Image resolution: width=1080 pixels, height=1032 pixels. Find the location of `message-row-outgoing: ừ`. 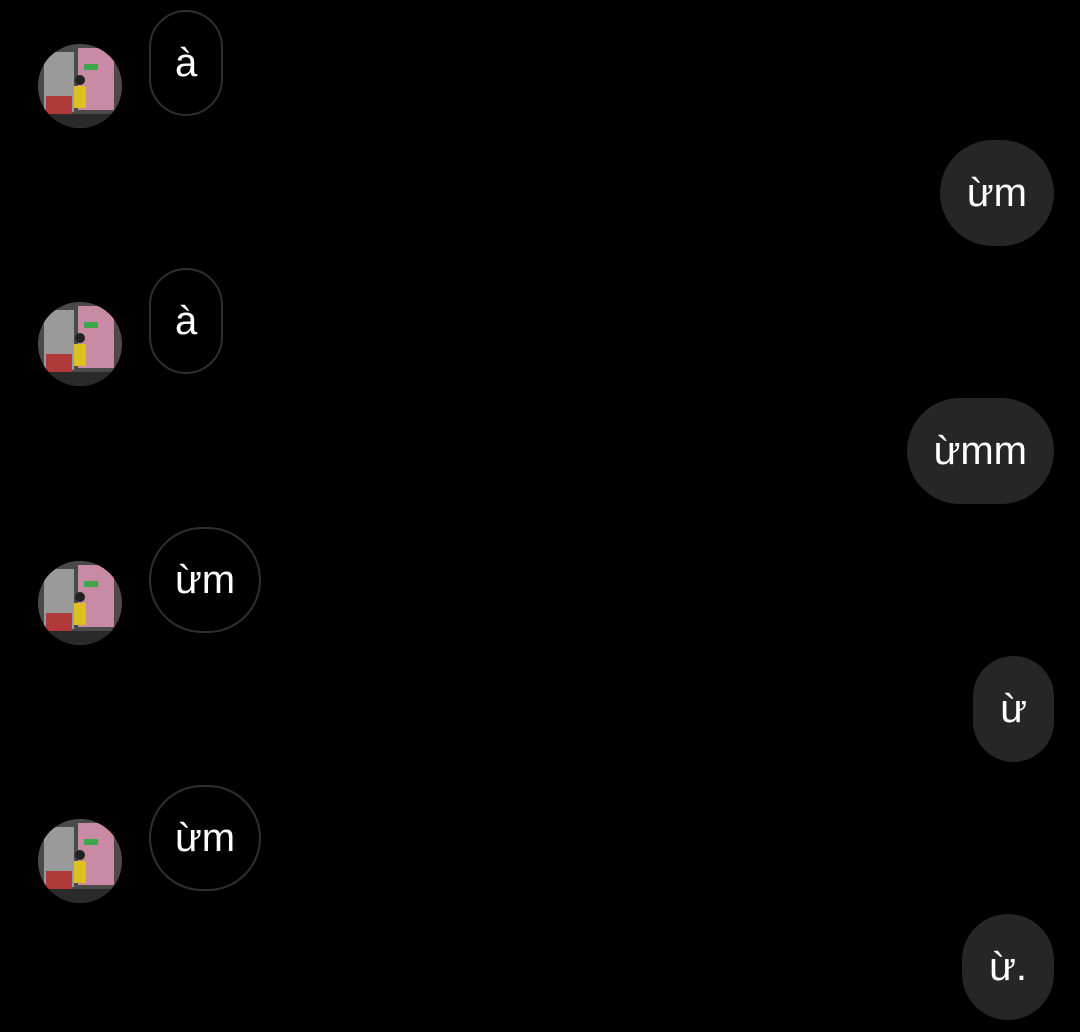

message-row-outgoing: ừ is located at coordinates (540, 711).